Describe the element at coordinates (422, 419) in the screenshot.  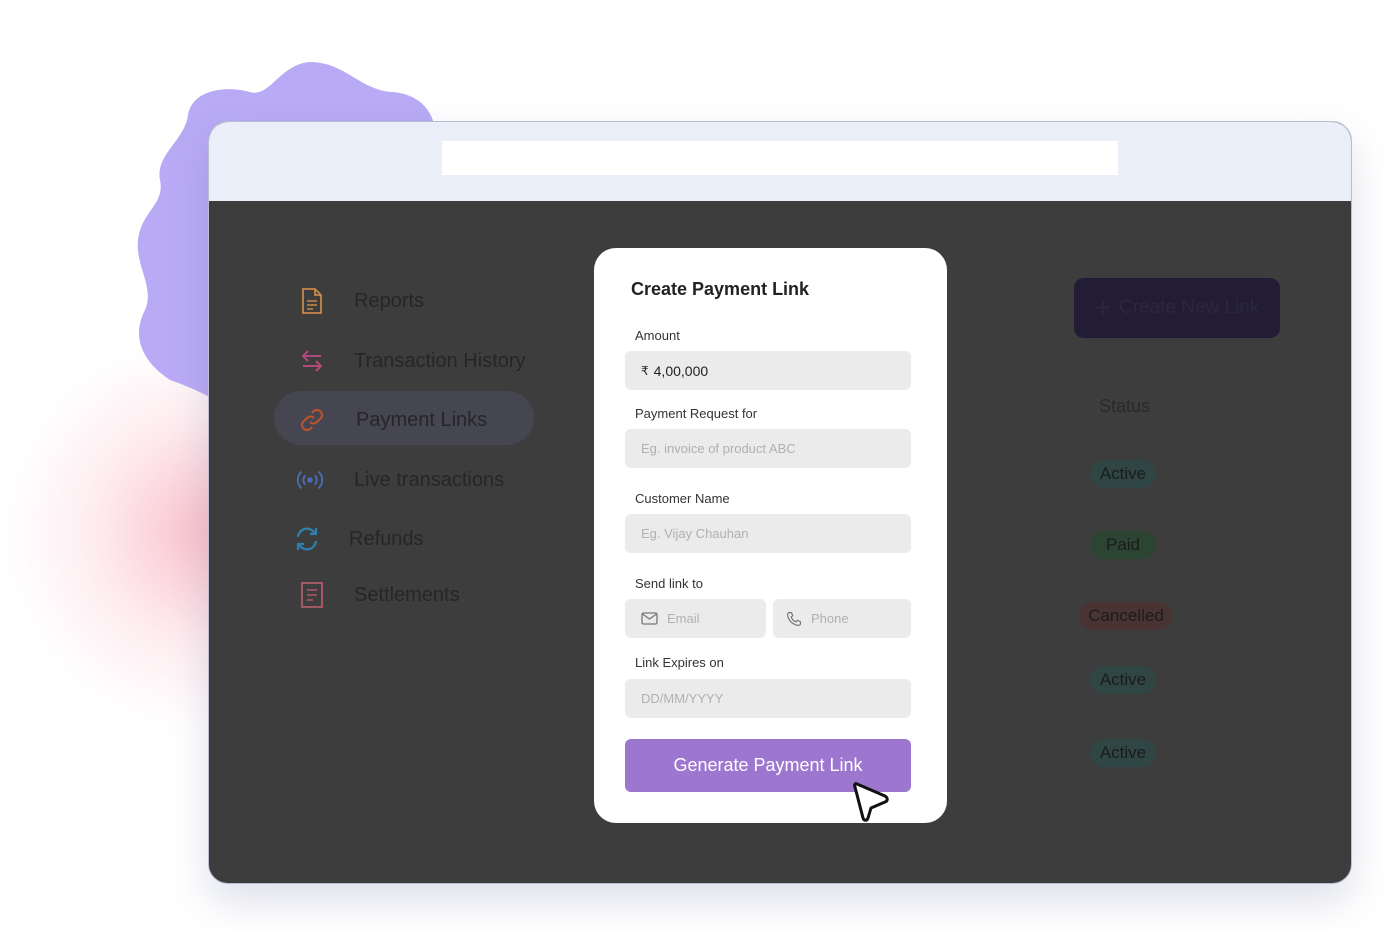
I see `sidebar-item-label: Payment Links` at that location.